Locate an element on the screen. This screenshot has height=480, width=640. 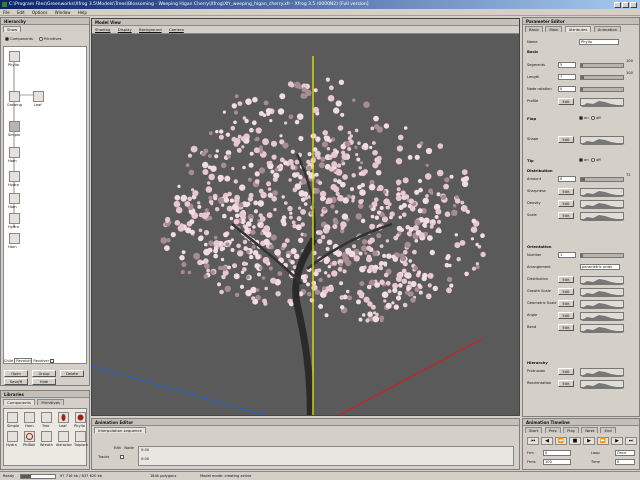
close-button is located at coordinates (633, 4).